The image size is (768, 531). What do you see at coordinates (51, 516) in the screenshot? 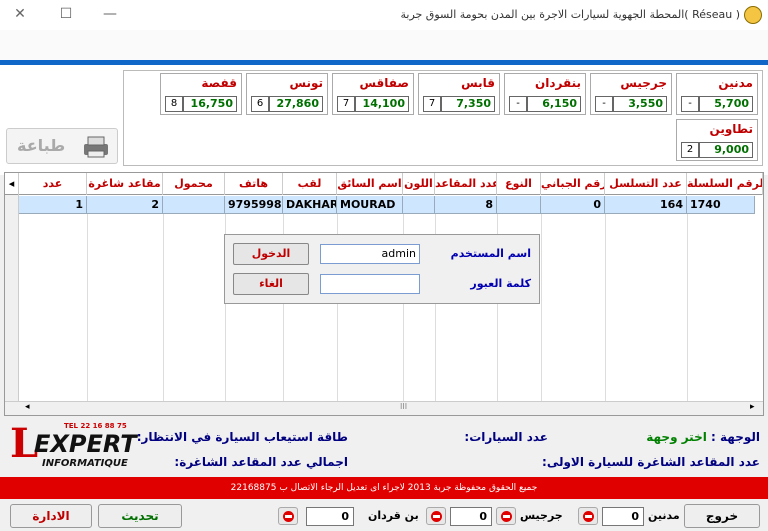
I see `admin-button: الادارة` at bounding box center [51, 516].